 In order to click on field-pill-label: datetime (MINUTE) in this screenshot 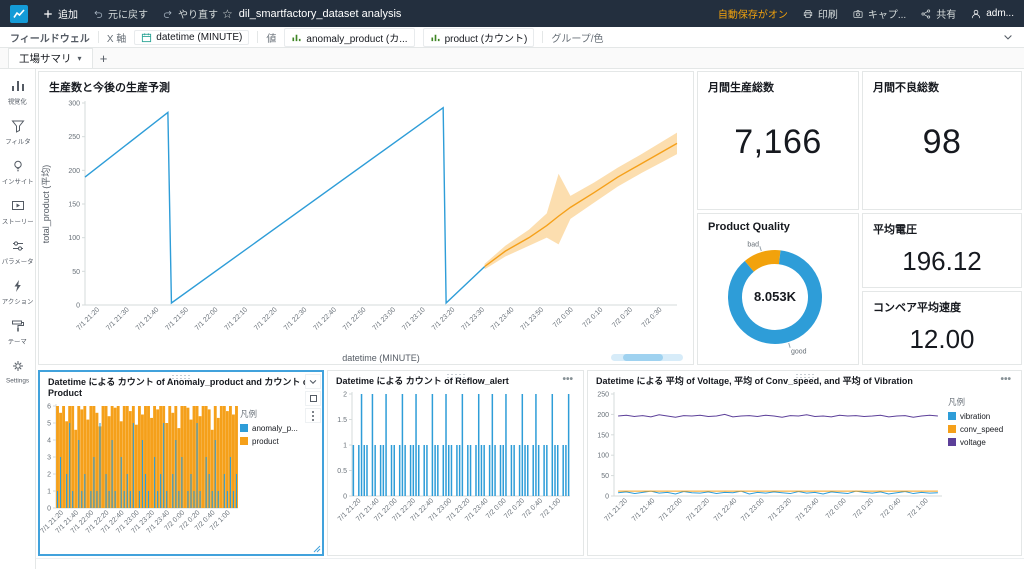, I will do `click(199, 37)`.